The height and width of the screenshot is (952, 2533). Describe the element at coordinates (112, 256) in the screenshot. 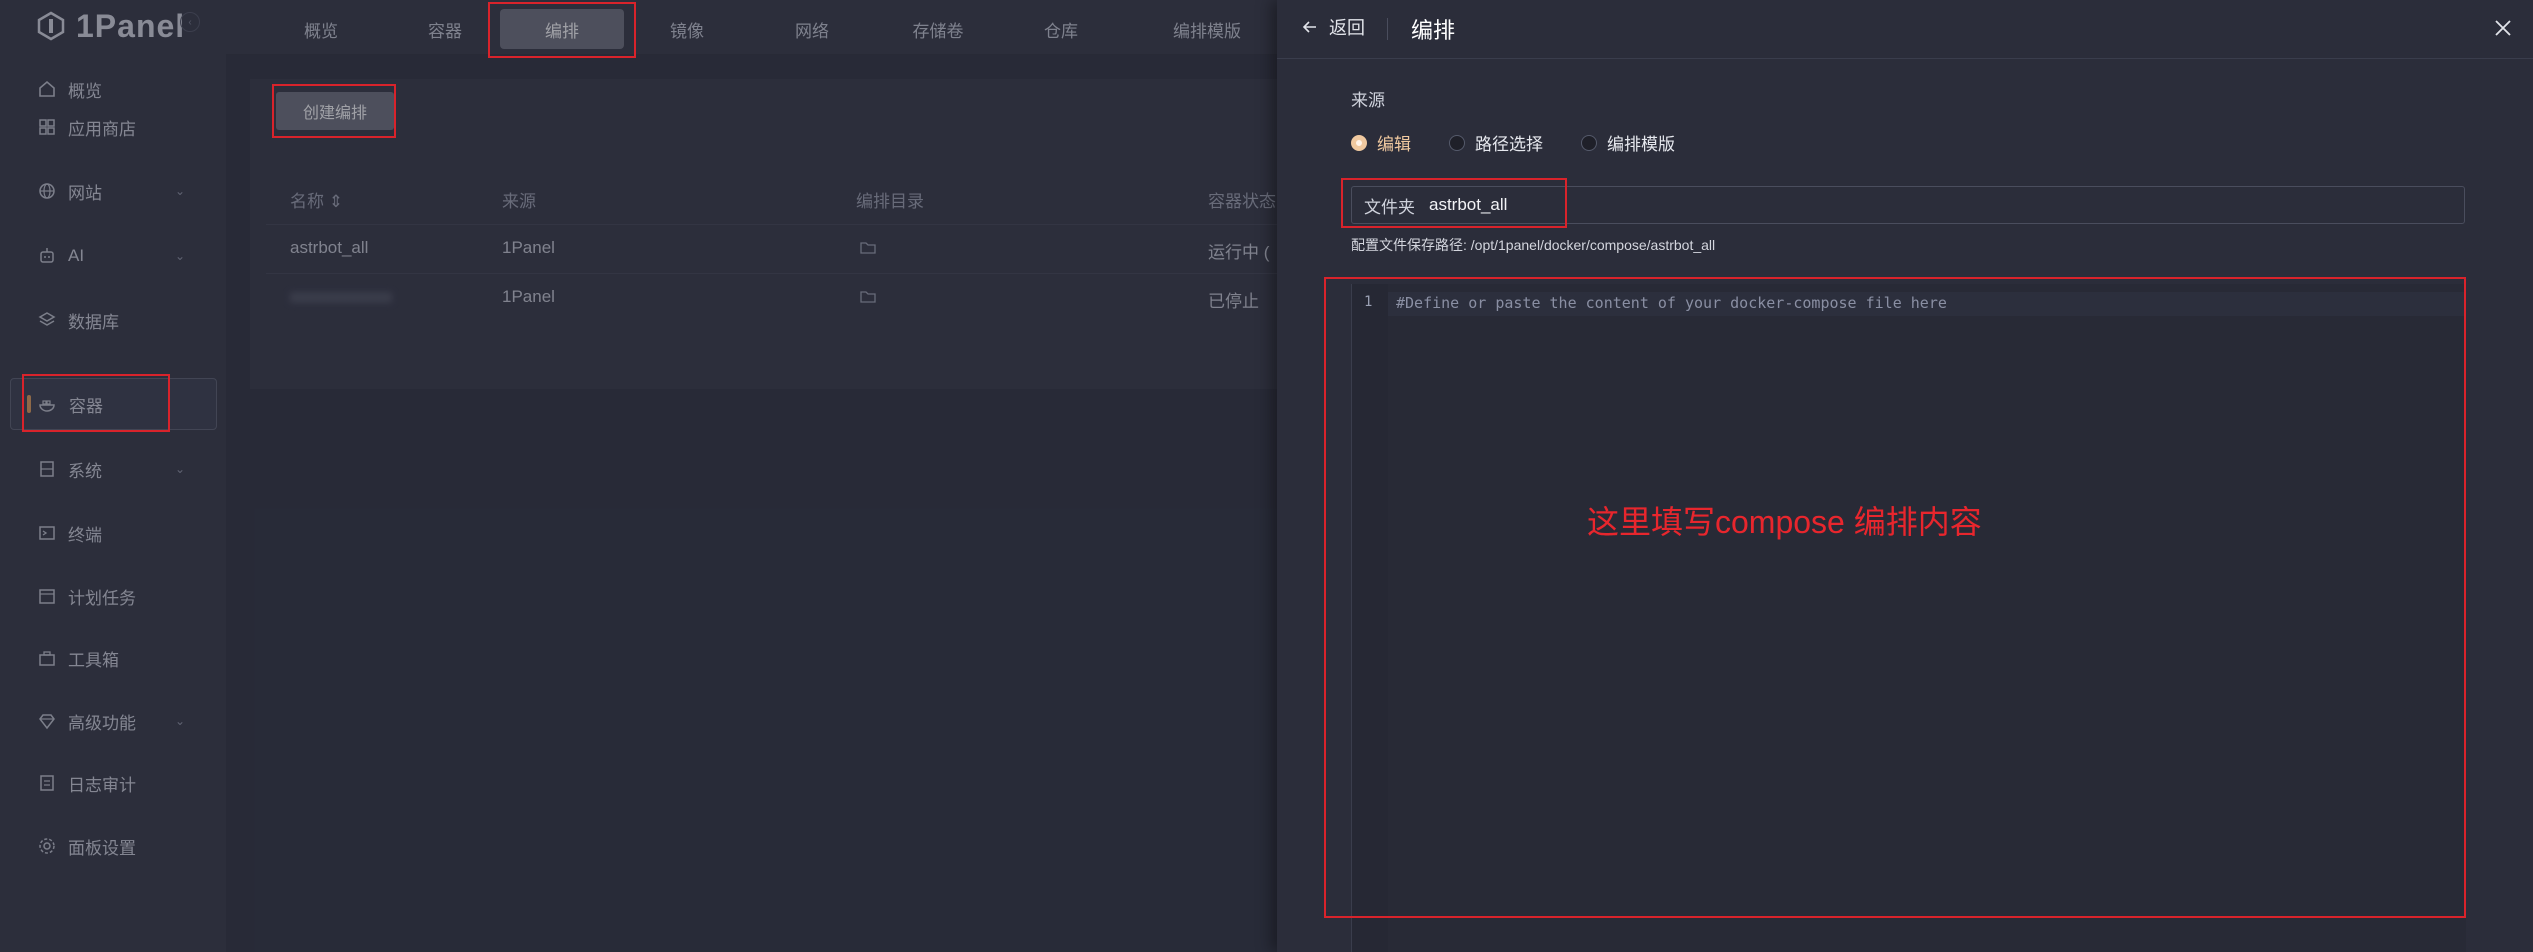

I see `sidebar-item-ai: AI ⌄` at that location.